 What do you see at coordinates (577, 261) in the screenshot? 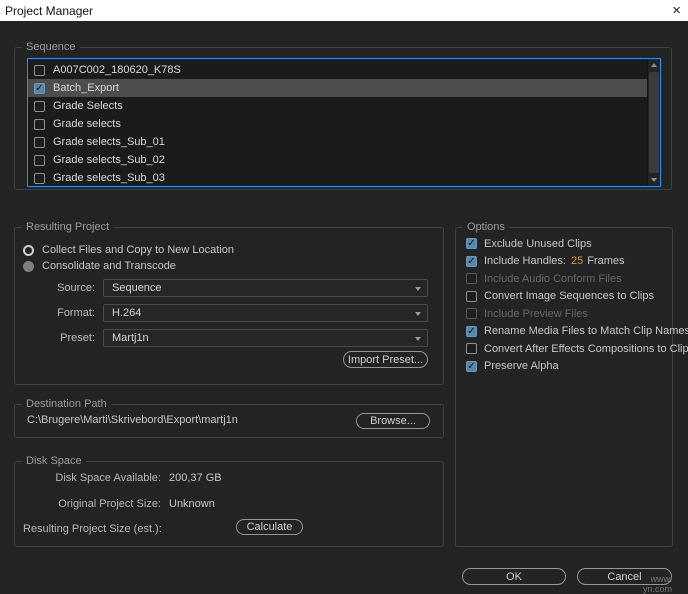
I see `handles-frames-value: 25` at bounding box center [577, 261].